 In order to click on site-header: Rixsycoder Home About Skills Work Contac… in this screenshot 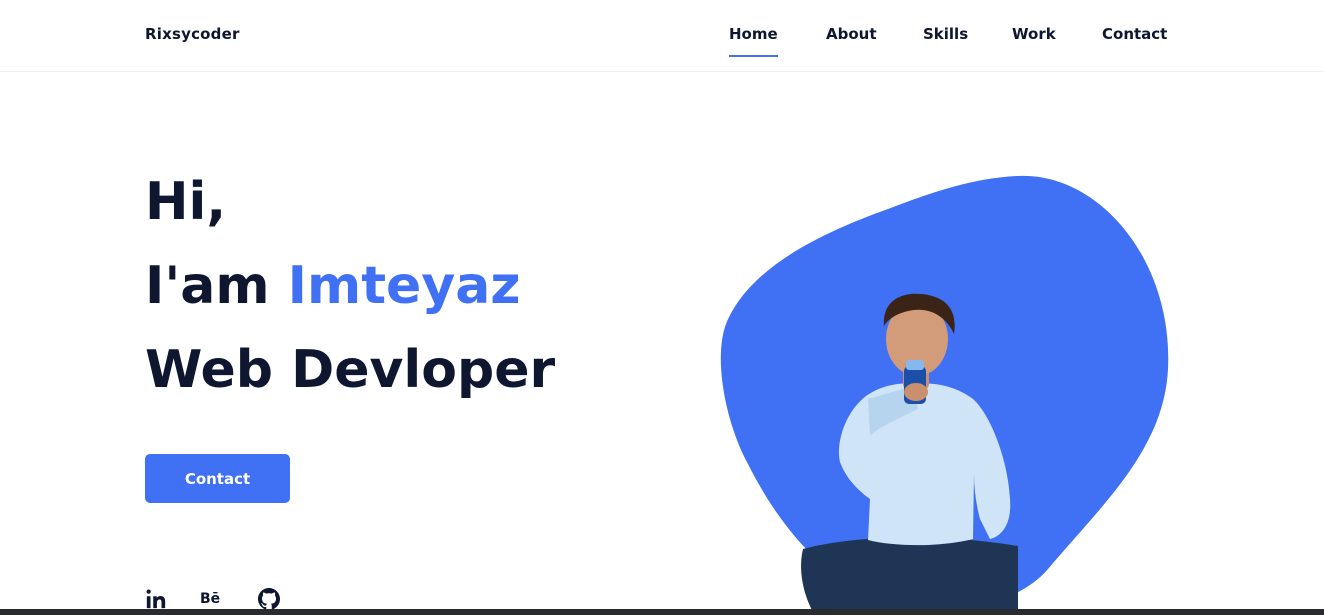, I will do `click(662, 36)`.